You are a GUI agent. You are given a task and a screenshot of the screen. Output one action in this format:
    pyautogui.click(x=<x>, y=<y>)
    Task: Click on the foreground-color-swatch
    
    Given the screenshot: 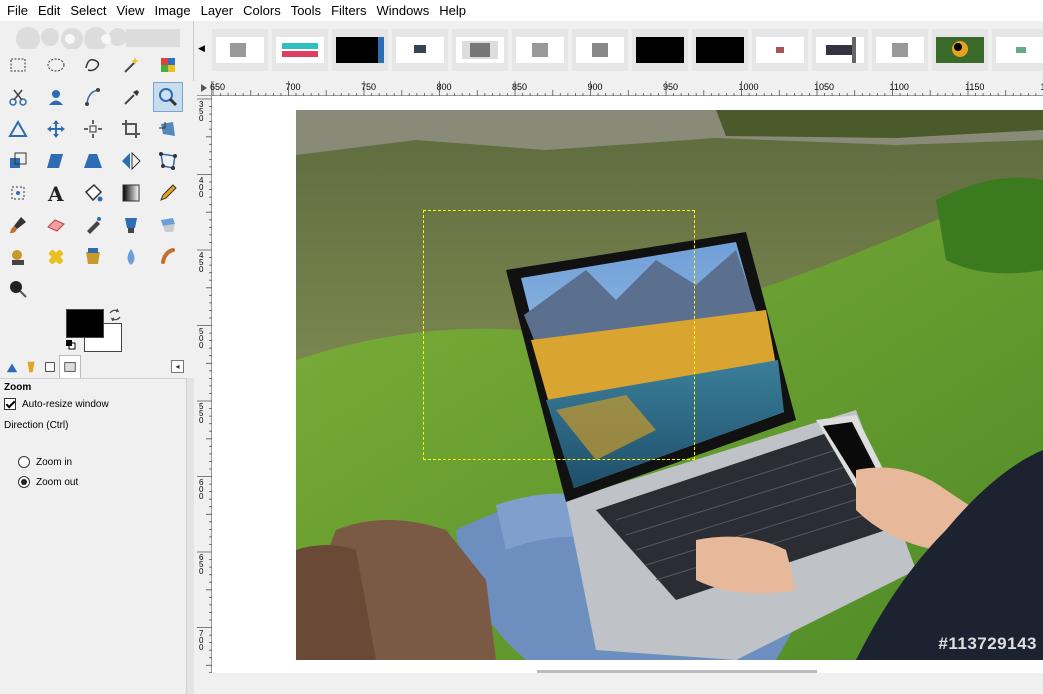 What is the action you would take?
    pyautogui.click(x=85, y=323)
    